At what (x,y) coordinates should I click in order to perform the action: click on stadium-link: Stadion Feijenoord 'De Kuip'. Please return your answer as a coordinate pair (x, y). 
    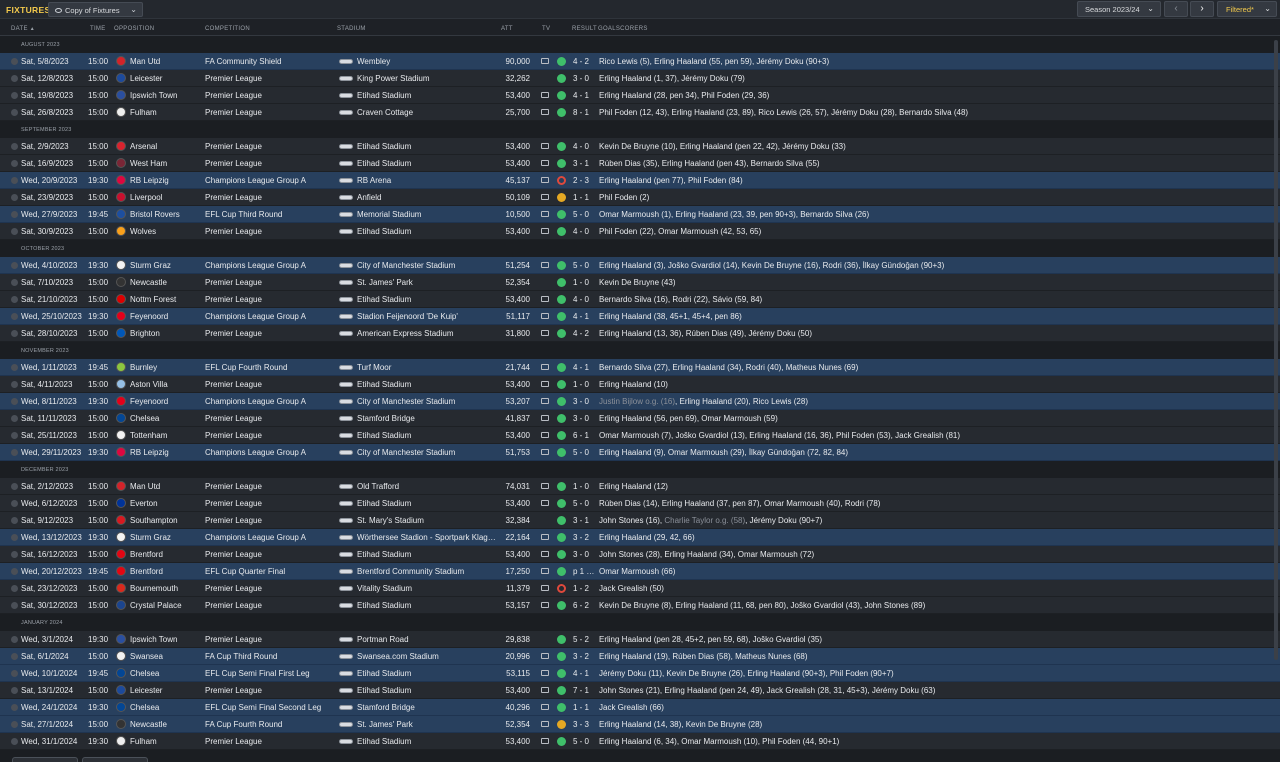
    Looking at the image, I should click on (428, 316).